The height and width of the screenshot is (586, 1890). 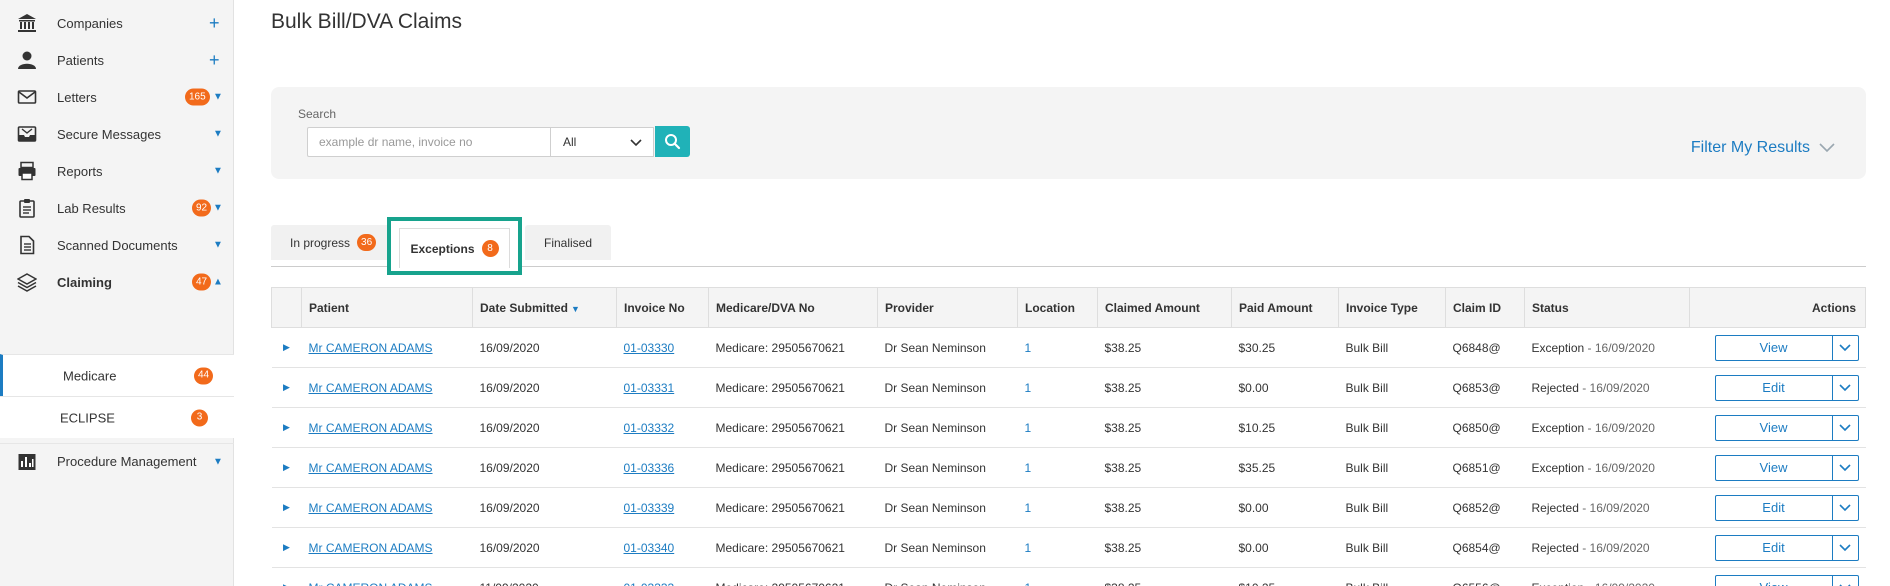 What do you see at coordinates (947, 307) in the screenshot?
I see `header-provider: Provider` at bounding box center [947, 307].